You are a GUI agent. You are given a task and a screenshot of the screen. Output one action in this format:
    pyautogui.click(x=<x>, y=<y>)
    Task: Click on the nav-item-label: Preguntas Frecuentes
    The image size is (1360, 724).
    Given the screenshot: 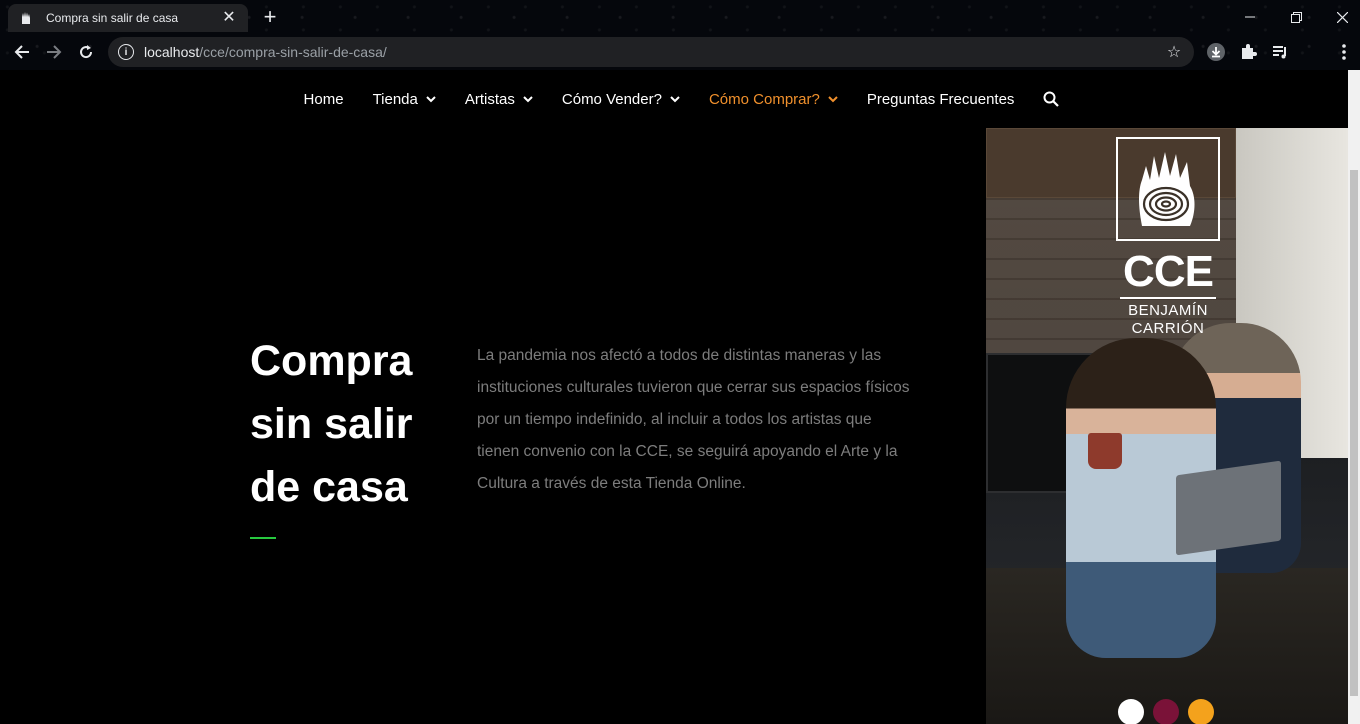 What is the action you would take?
    pyautogui.click(x=940, y=99)
    